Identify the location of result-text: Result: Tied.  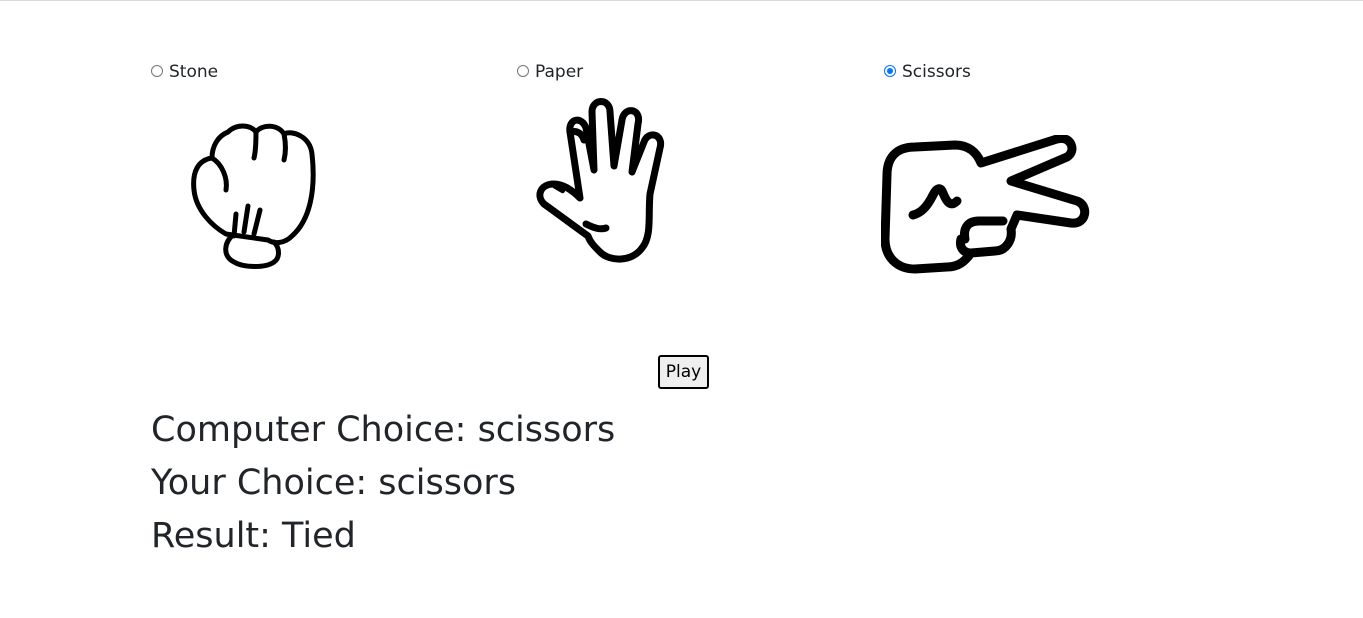
(253, 536).